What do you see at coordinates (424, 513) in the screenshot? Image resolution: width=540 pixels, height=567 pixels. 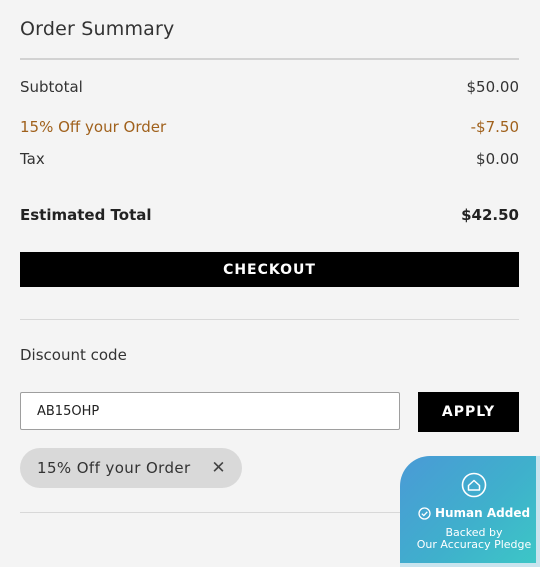 I see `check-circle-icon` at bounding box center [424, 513].